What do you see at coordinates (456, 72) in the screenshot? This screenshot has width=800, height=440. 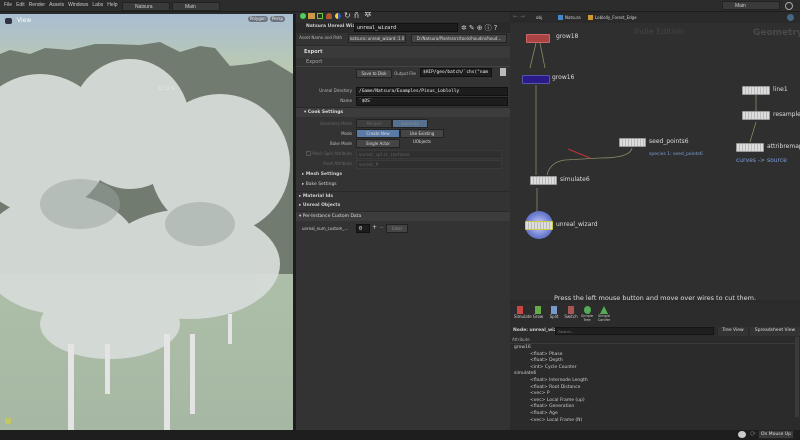 I see `output-file-field: $HIP/geo/batch/`chs("nam` at bounding box center [456, 72].